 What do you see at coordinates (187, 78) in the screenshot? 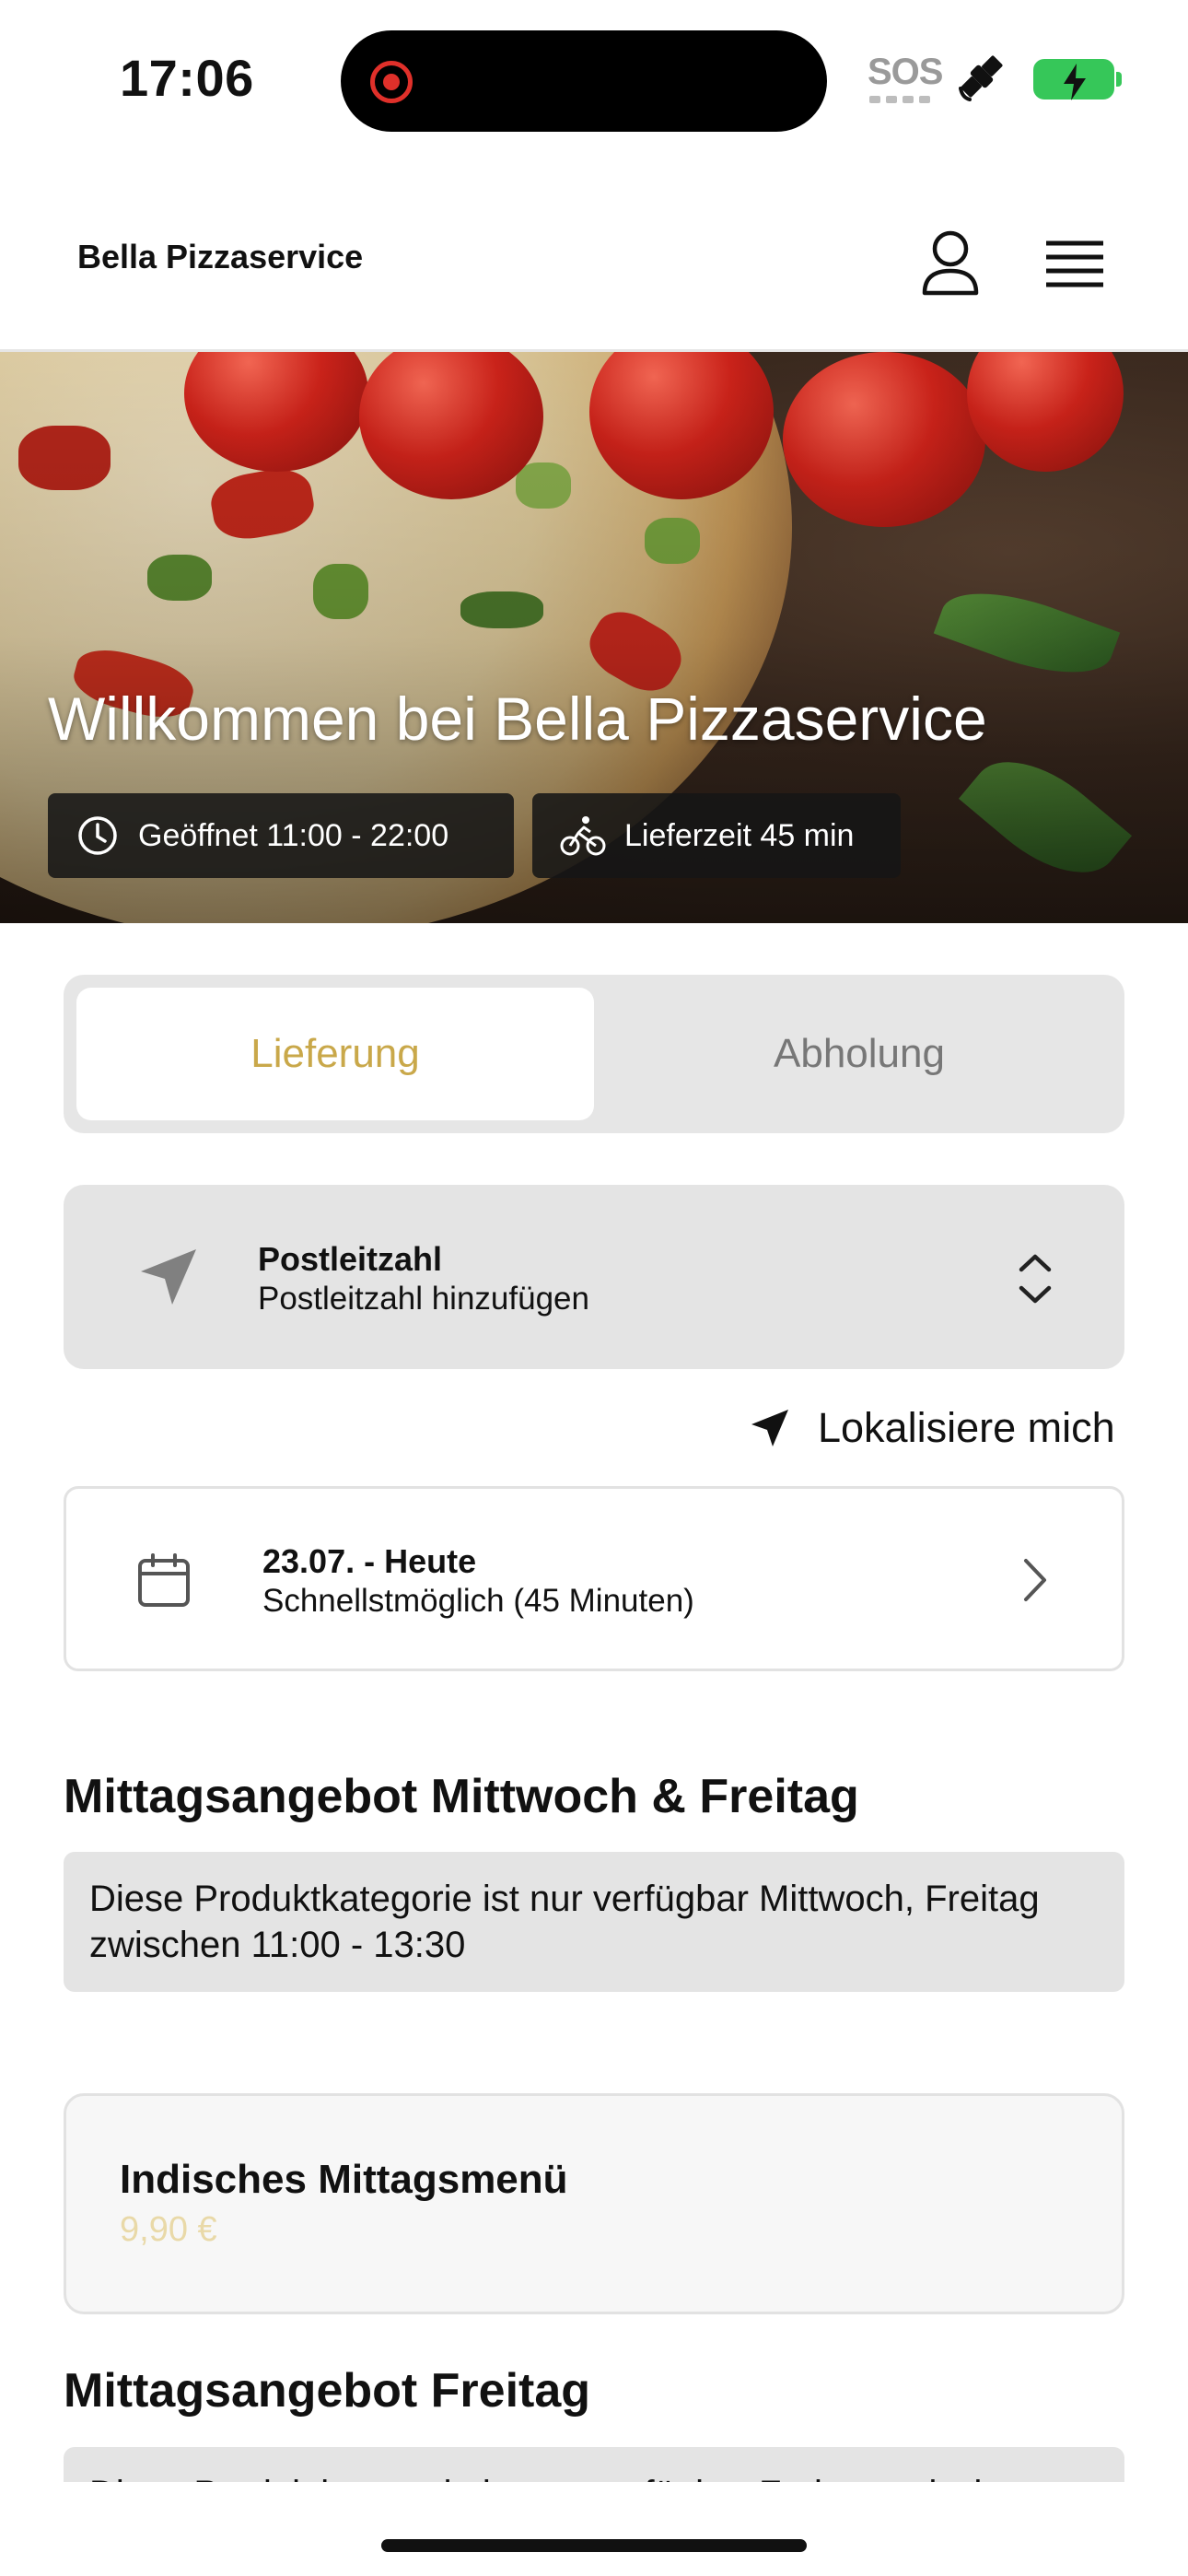
I see `status-time: 17:06` at bounding box center [187, 78].